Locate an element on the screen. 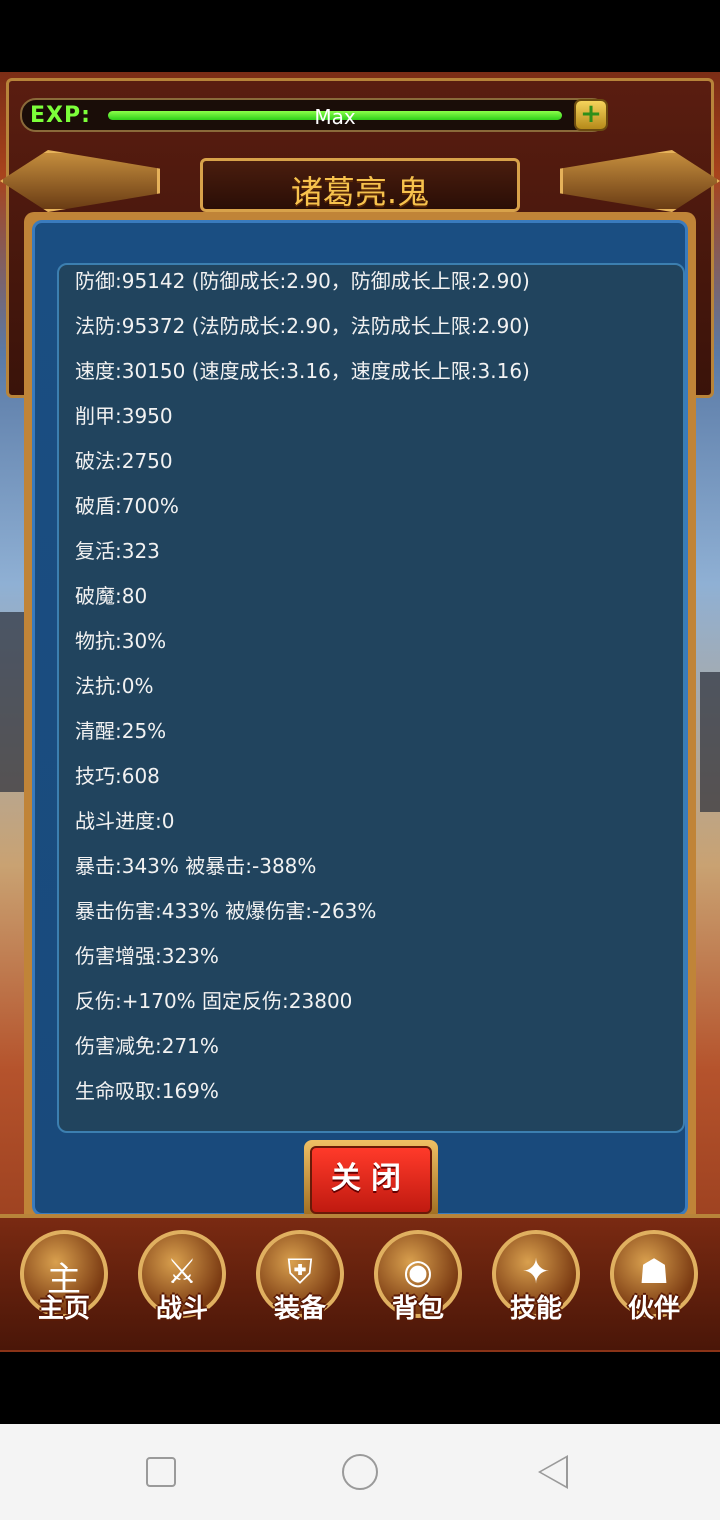 The width and height of the screenshot is (720, 1520). stat-line: 法防:95372 (法防成长:2.90，法防成长上限:2.90) is located at coordinates (302, 326).